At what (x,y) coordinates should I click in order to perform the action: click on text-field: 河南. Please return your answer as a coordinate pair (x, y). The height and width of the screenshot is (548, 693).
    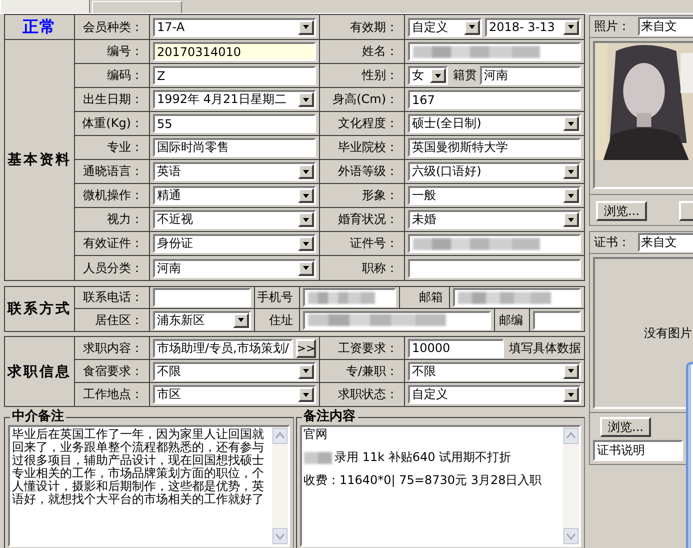
    Looking at the image, I should click on (530, 75).